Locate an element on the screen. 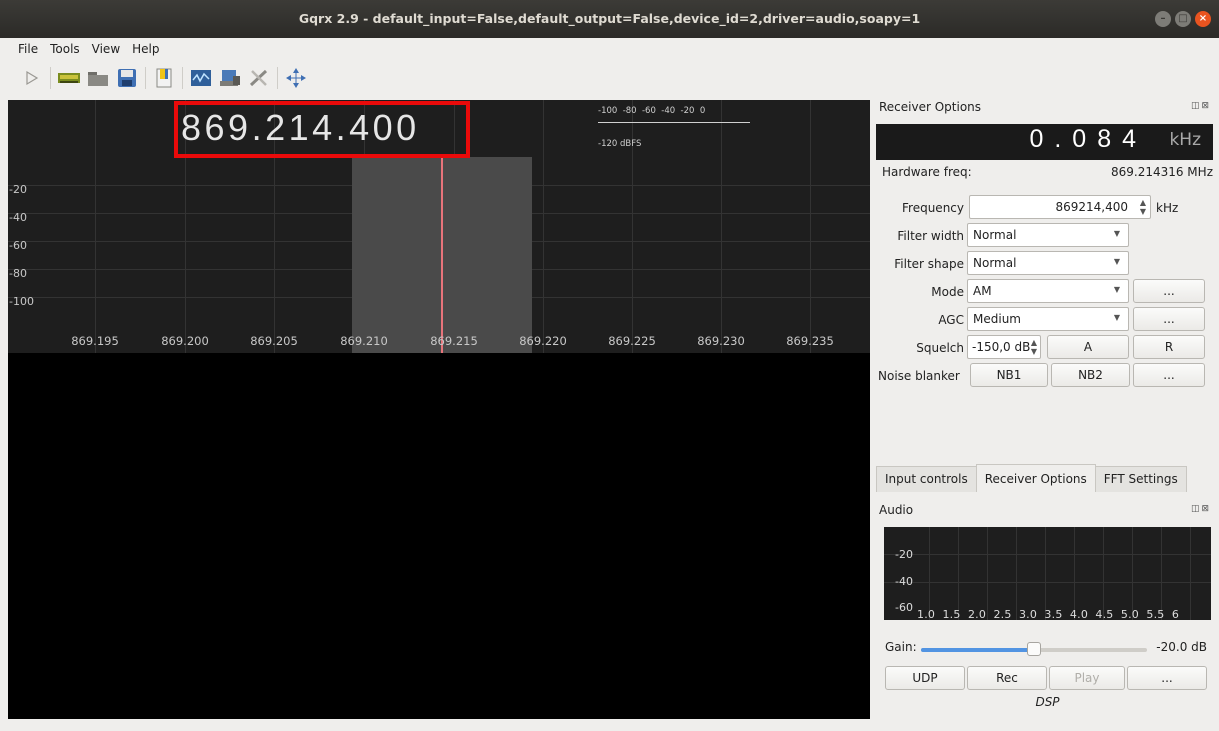  freq-label: 869.210 is located at coordinates (364, 341).